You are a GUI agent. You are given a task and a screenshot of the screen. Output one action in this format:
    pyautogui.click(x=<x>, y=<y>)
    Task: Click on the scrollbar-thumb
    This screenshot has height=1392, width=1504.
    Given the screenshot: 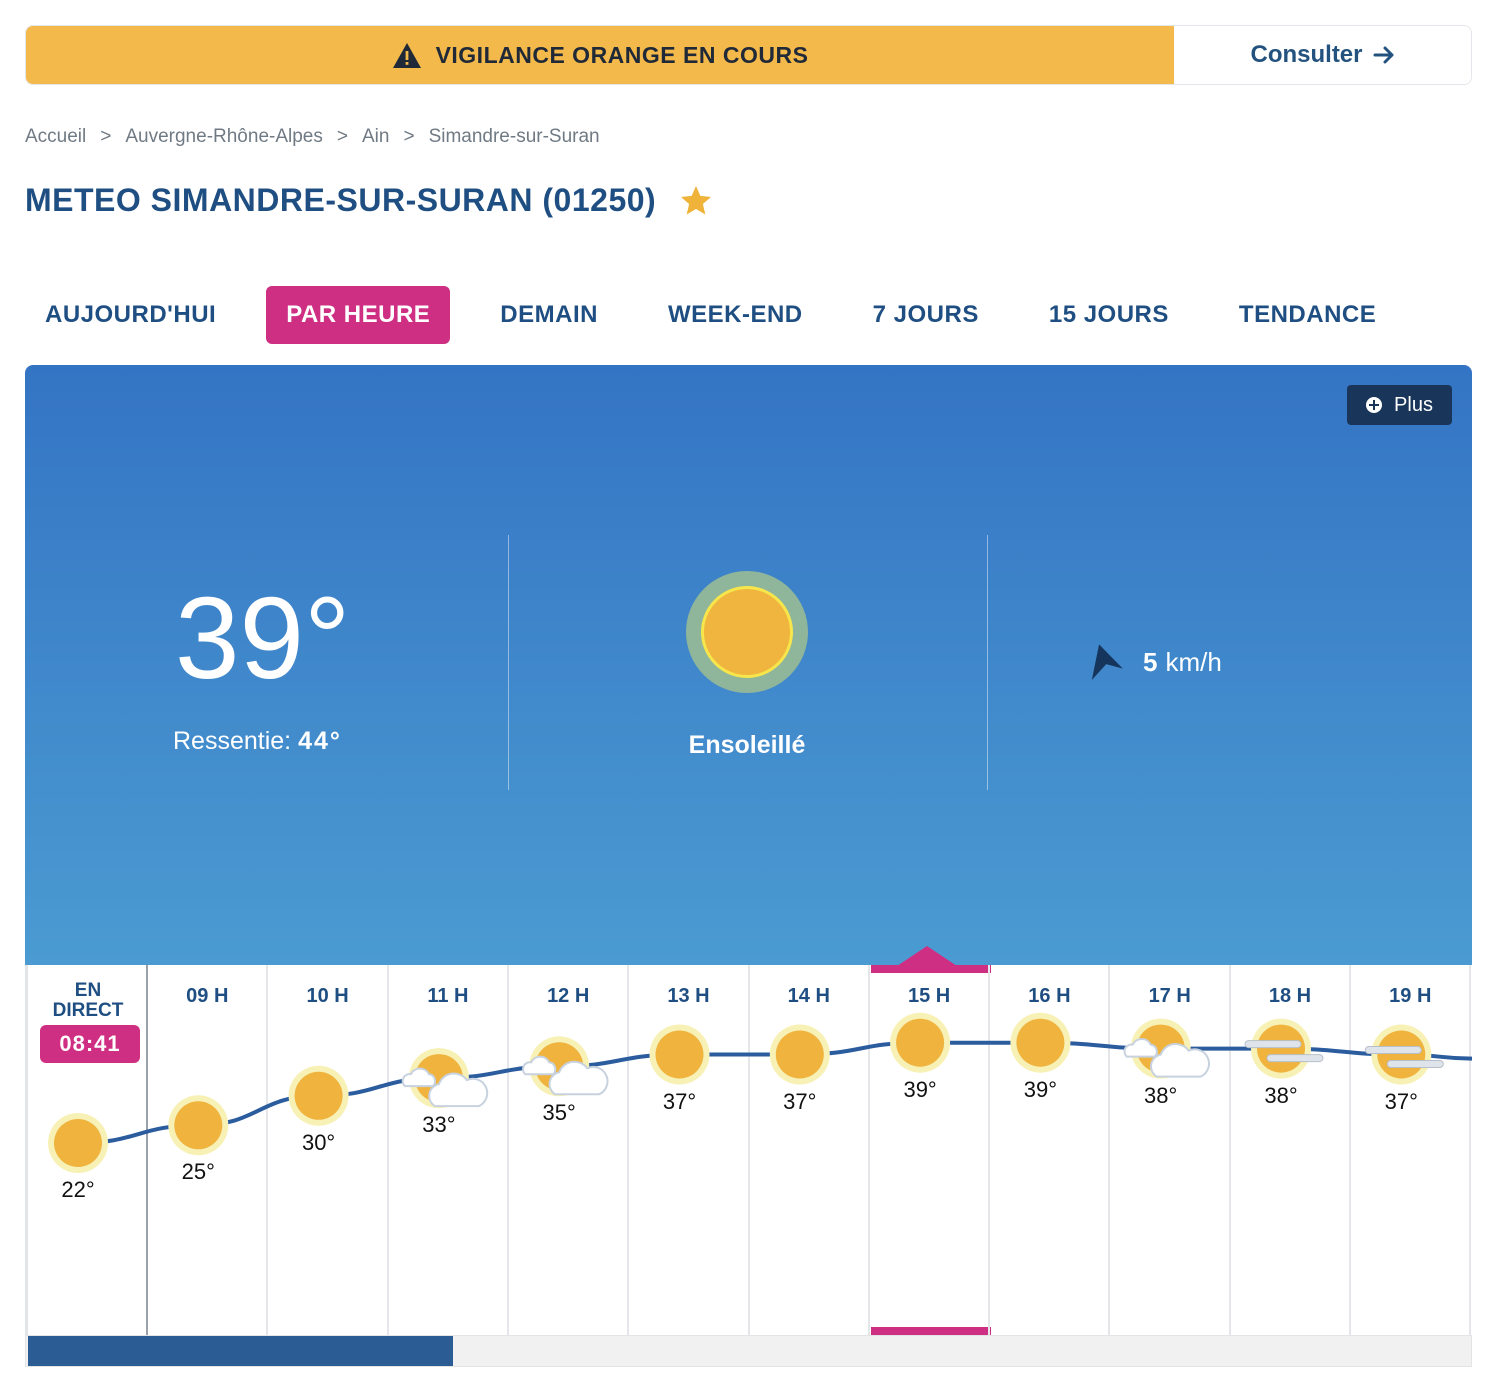 What is the action you would take?
    pyautogui.click(x=240, y=1351)
    